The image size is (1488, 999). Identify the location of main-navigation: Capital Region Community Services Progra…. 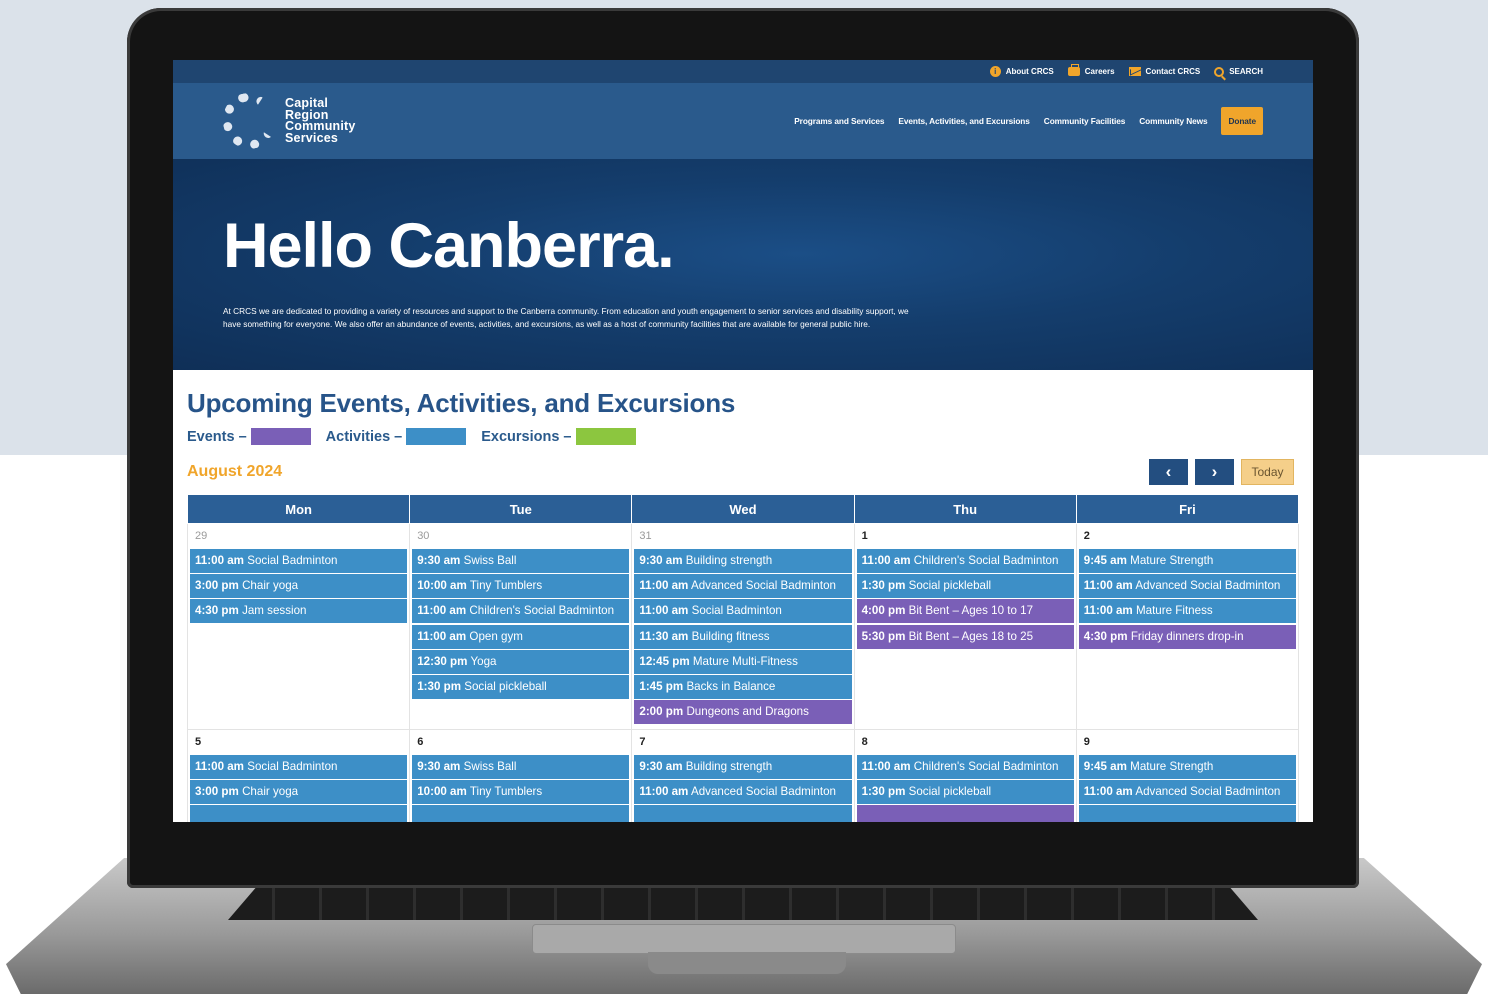
(743, 121).